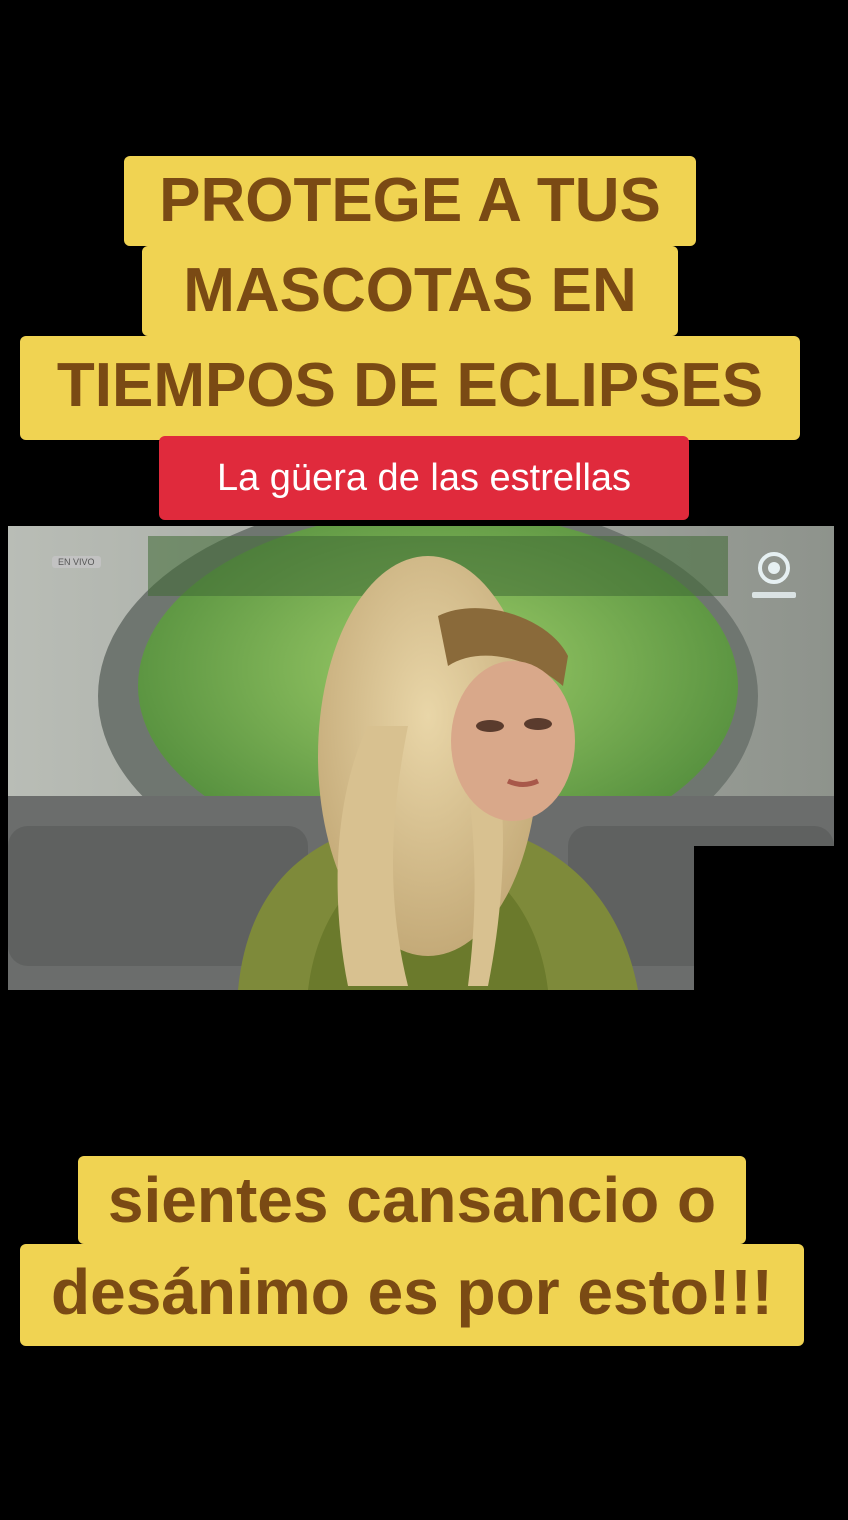 The height and width of the screenshot is (1520, 848). What do you see at coordinates (774, 576) in the screenshot?
I see `channel-logo-icon` at bounding box center [774, 576].